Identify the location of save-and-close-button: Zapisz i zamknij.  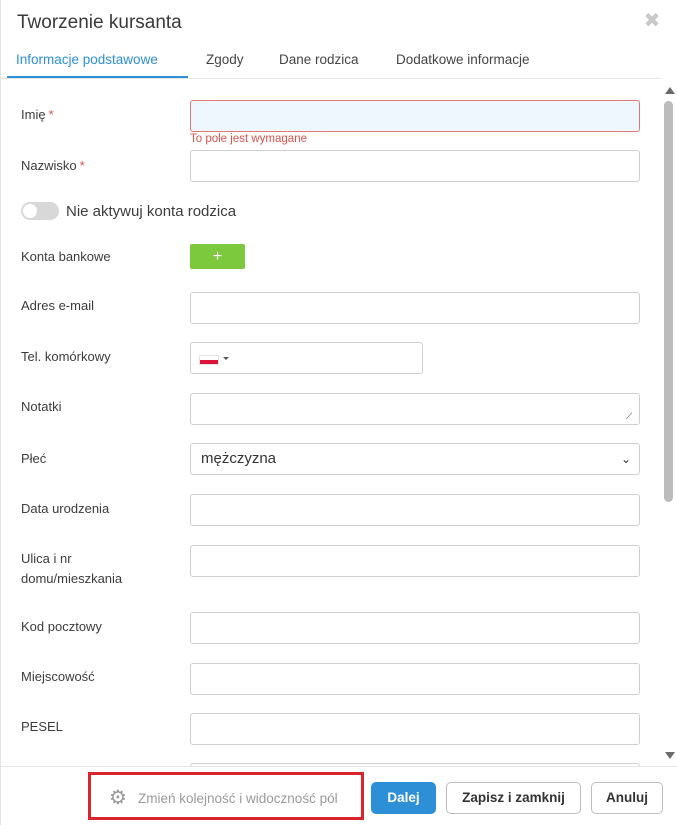
(513, 798).